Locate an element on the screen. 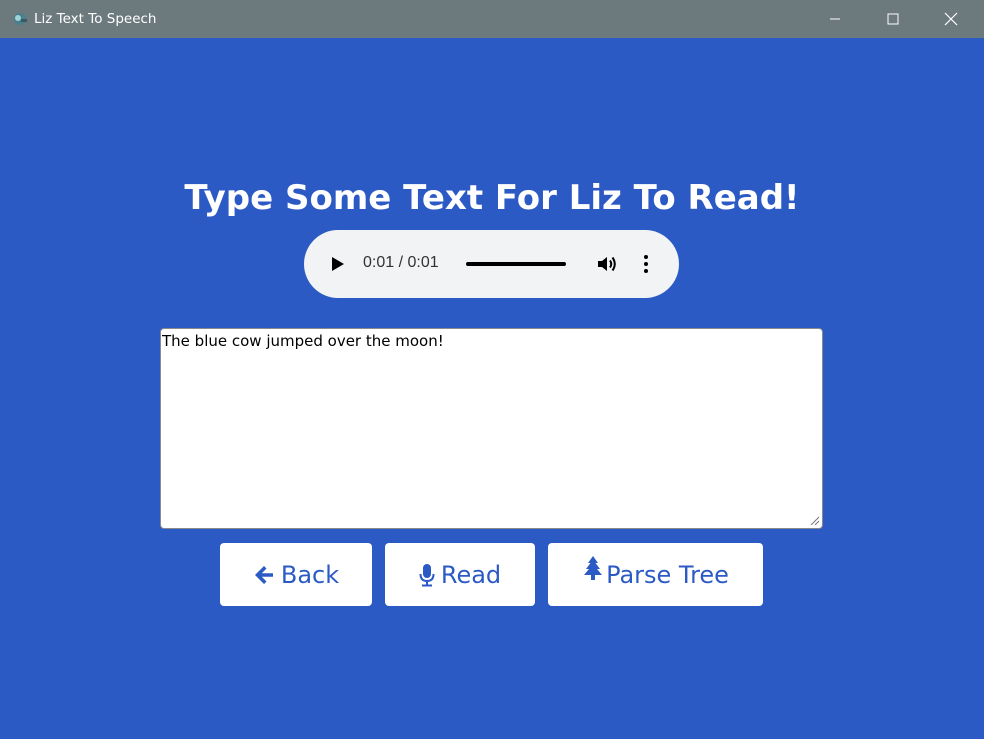 Image resolution: width=984 pixels, height=739 pixels. back-button-label: Back is located at coordinates (310, 574).